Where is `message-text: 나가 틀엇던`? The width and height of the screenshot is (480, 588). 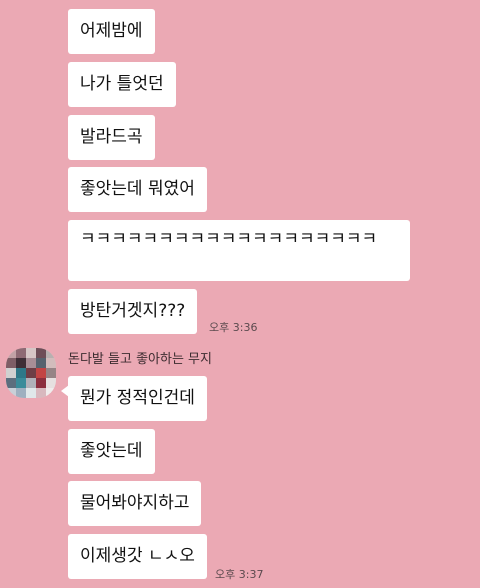 message-text: 나가 틀엇던 is located at coordinates (122, 84).